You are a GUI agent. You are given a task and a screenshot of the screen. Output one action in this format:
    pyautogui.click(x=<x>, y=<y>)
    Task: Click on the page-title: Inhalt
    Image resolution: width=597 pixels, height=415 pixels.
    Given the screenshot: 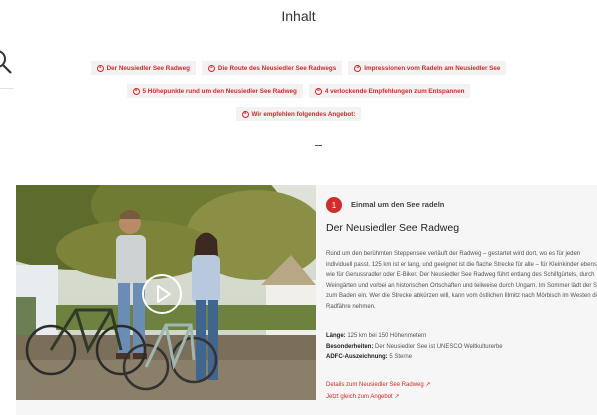 What is the action you would take?
    pyautogui.click(x=298, y=16)
    